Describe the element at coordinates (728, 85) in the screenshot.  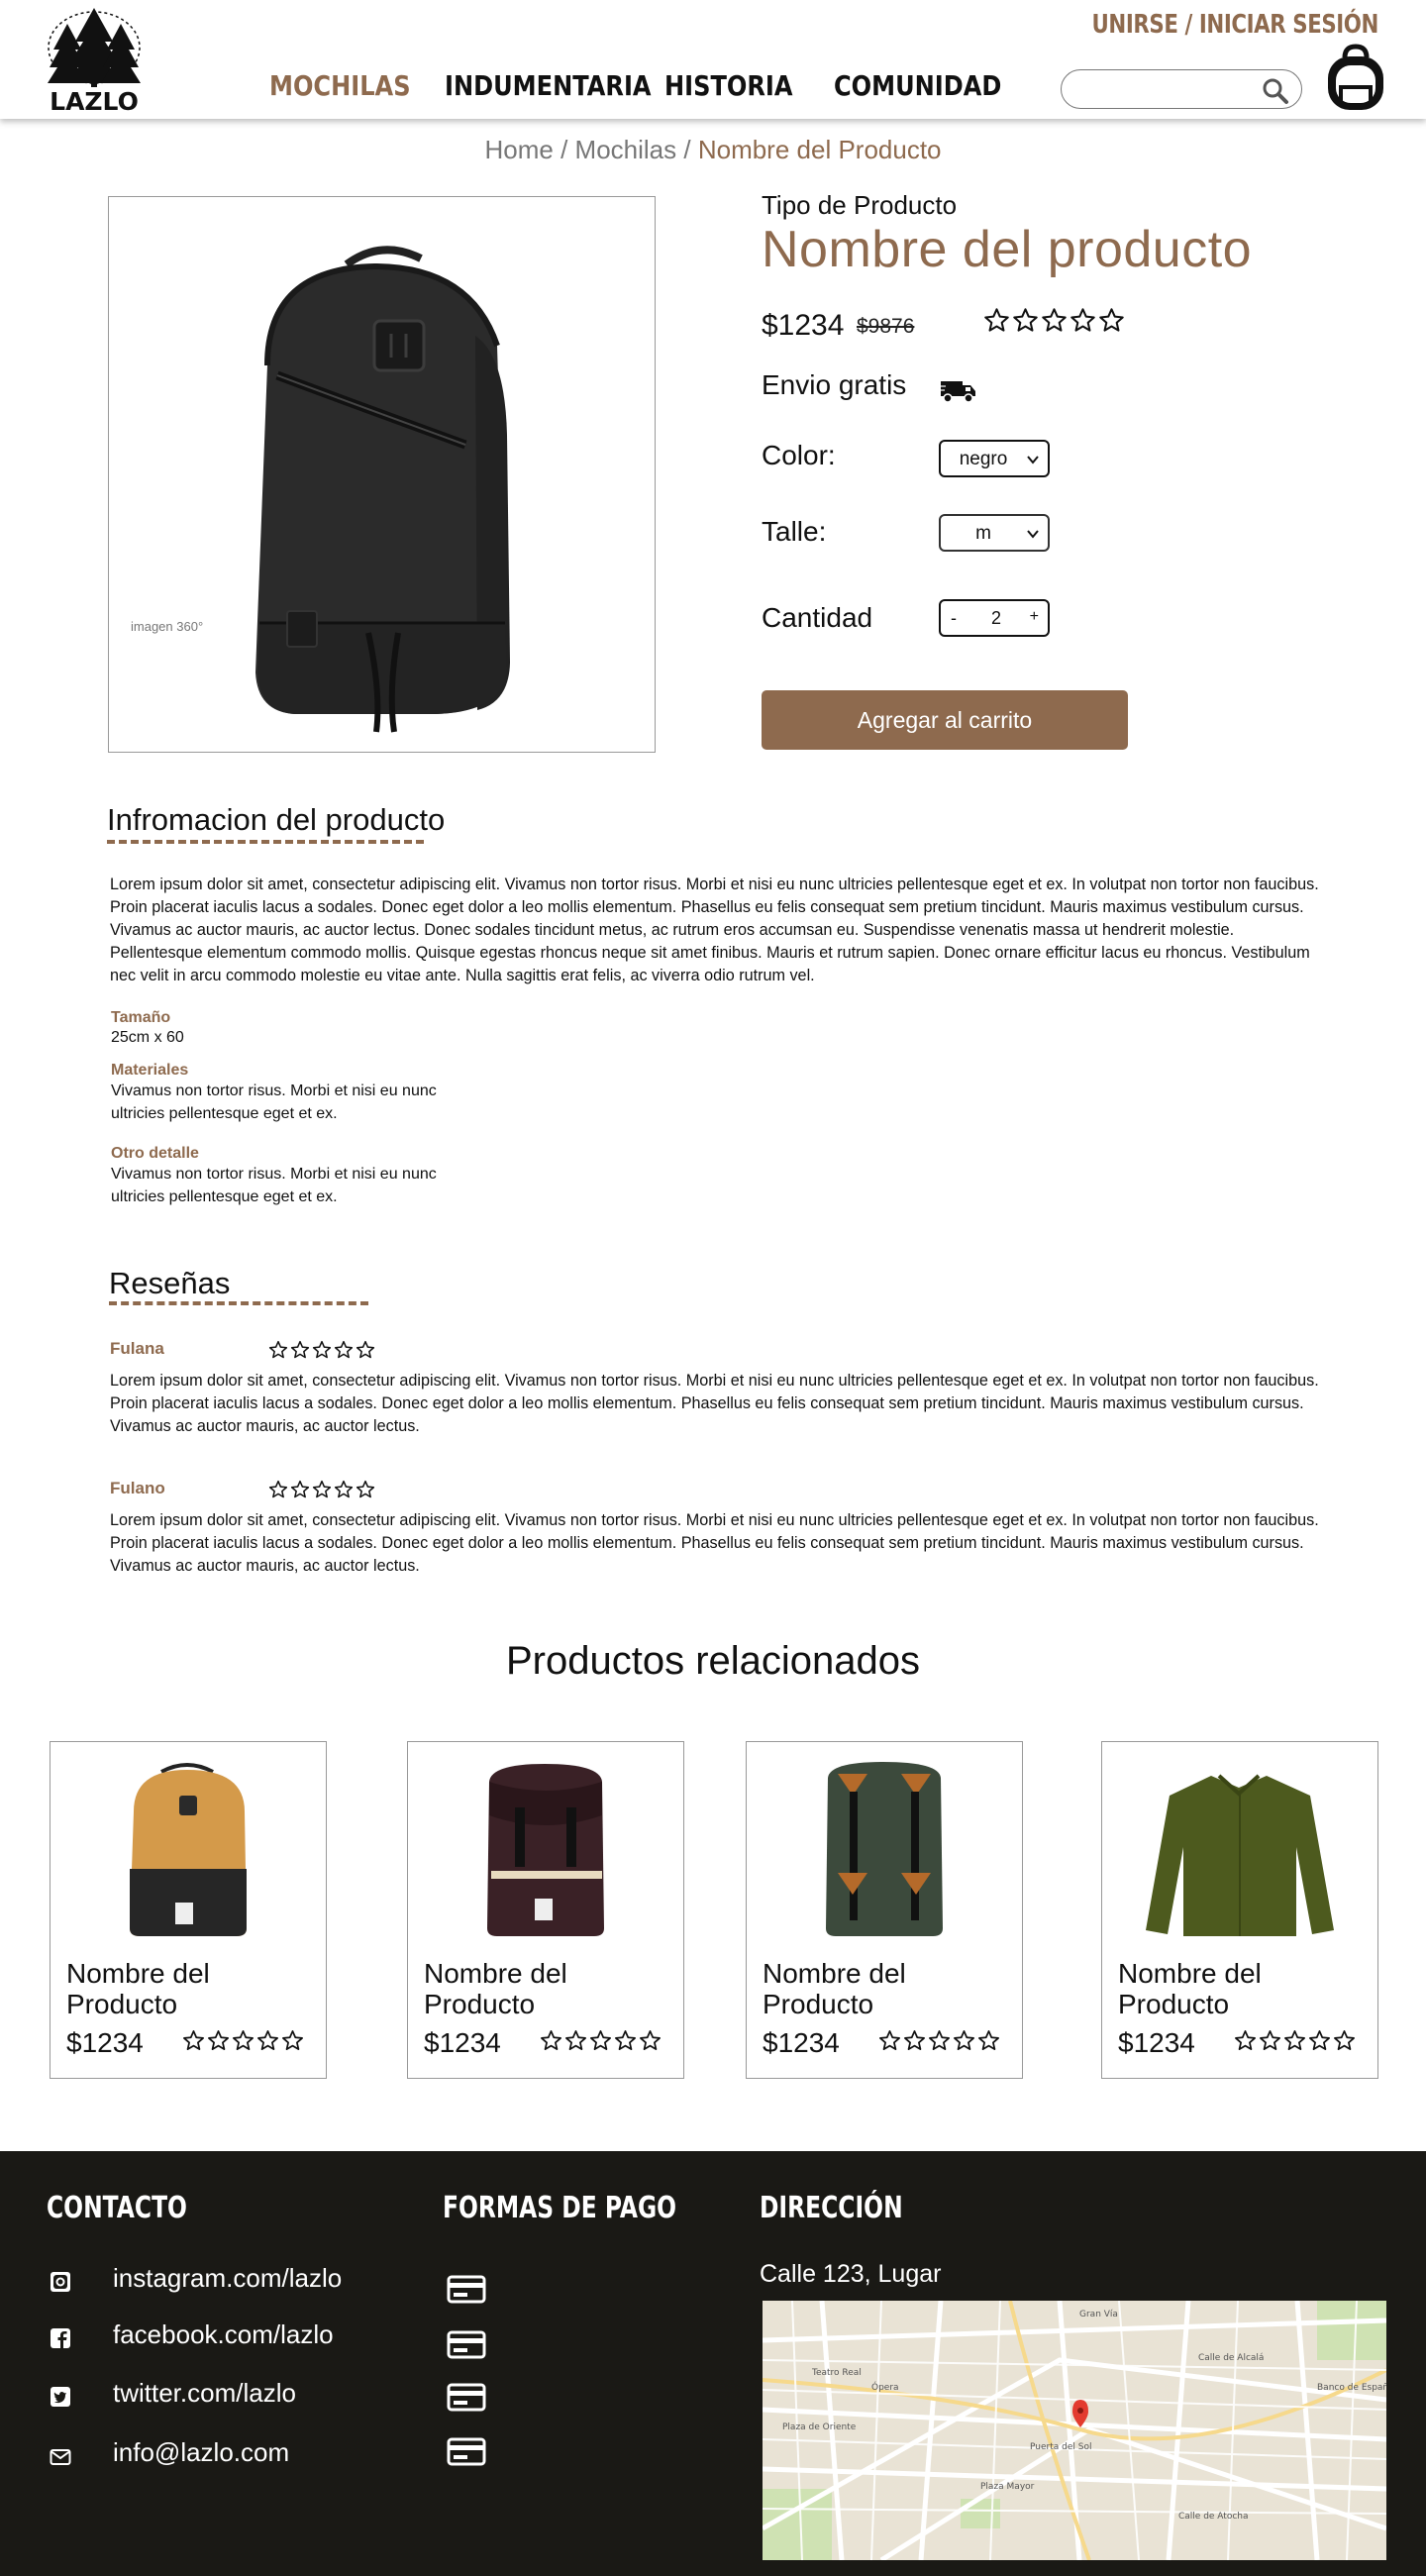
I see `nav-historia: HISTORIA` at that location.